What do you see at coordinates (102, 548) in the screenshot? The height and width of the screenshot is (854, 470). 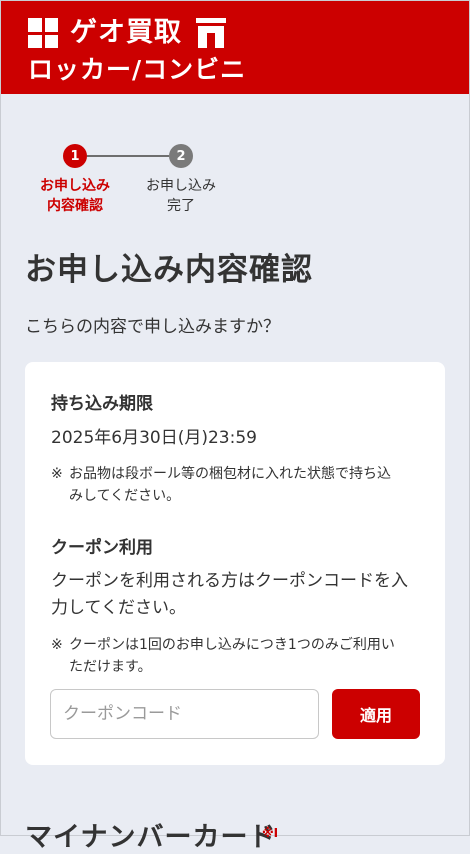 I see `coupon-title: クーポン利用` at bounding box center [102, 548].